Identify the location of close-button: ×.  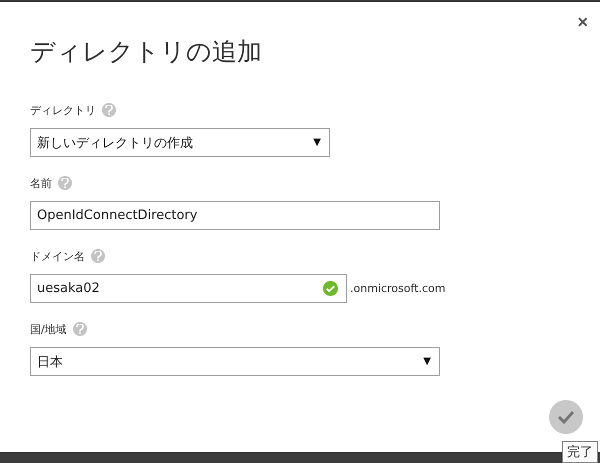
(582, 22).